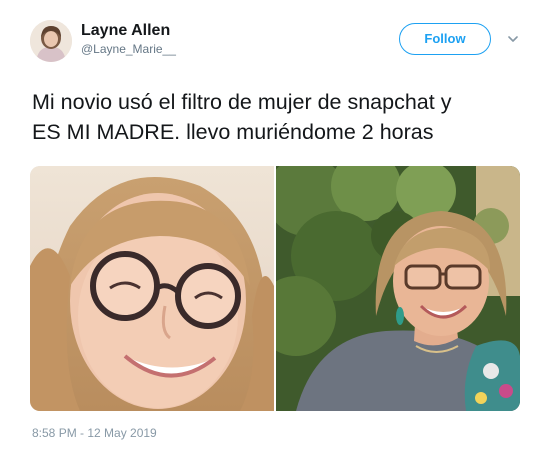 This screenshot has height=449, width=540. I want to click on user-display-name: Layne Allen, so click(125, 31).